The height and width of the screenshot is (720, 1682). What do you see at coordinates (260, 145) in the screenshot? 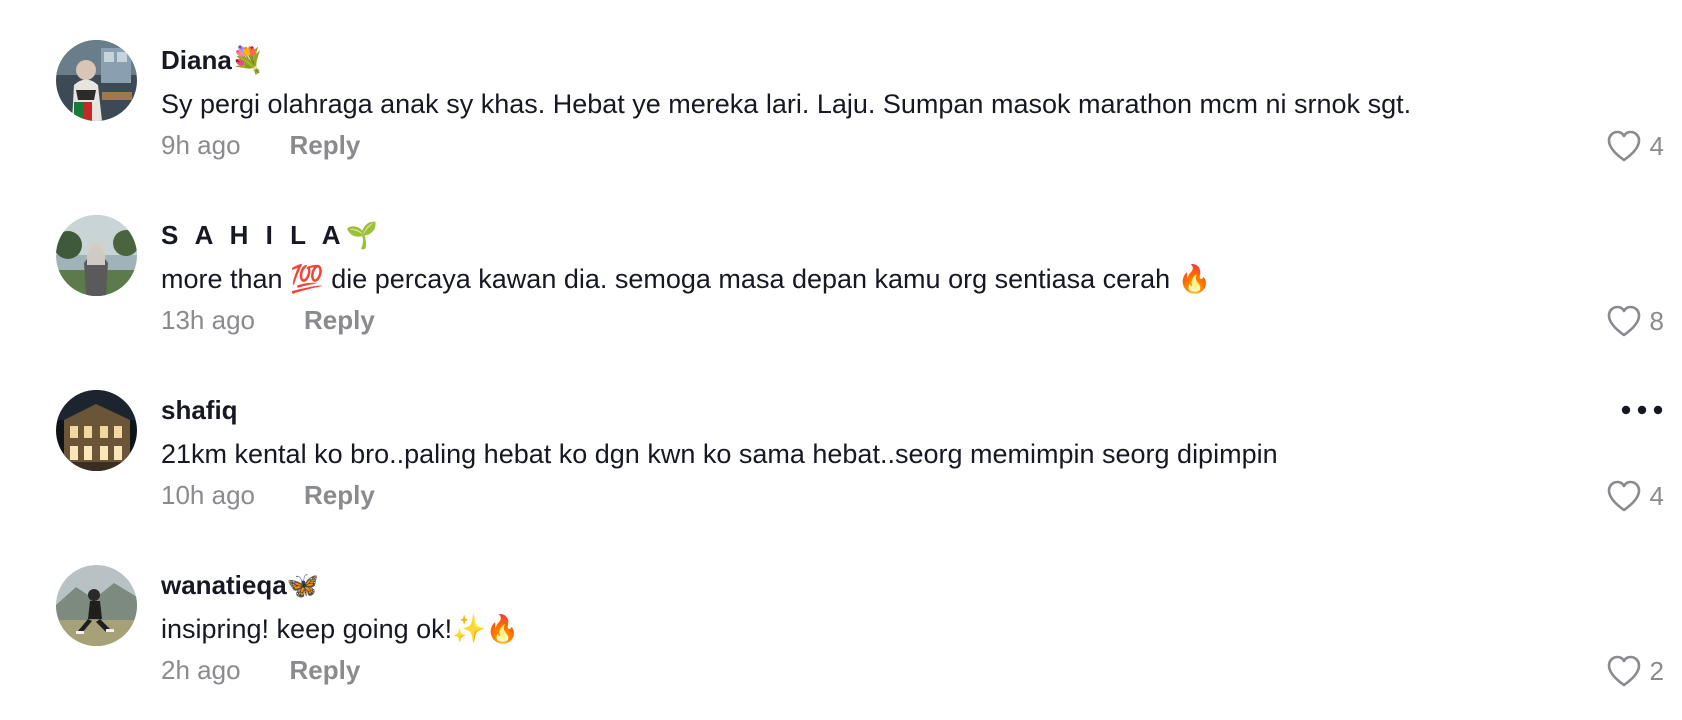
I see `comment-meta: 9h ago Reply` at bounding box center [260, 145].